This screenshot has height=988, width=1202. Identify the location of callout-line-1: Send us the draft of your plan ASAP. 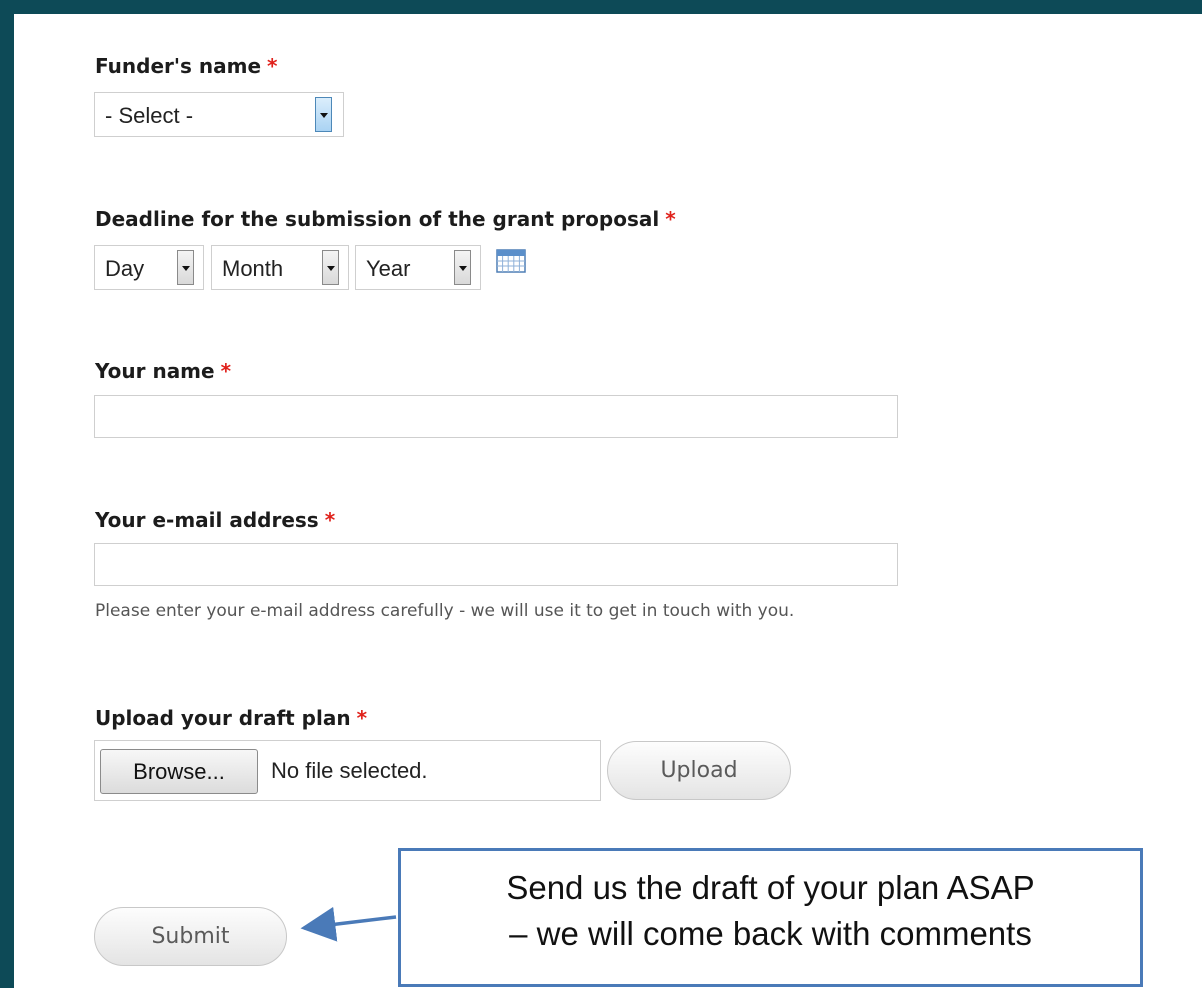
(770, 887).